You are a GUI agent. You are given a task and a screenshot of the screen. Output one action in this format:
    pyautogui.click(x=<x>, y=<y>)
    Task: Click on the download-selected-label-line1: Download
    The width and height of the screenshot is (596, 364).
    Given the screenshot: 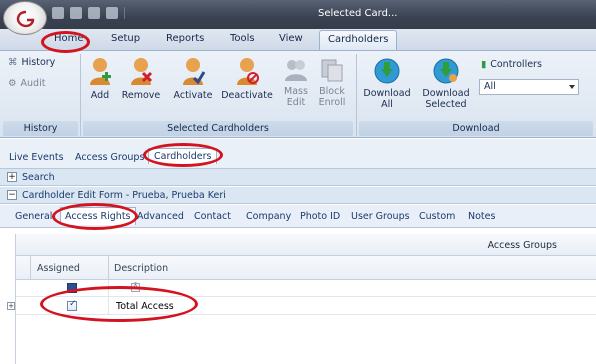 What is the action you would take?
    pyautogui.click(x=446, y=93)
    